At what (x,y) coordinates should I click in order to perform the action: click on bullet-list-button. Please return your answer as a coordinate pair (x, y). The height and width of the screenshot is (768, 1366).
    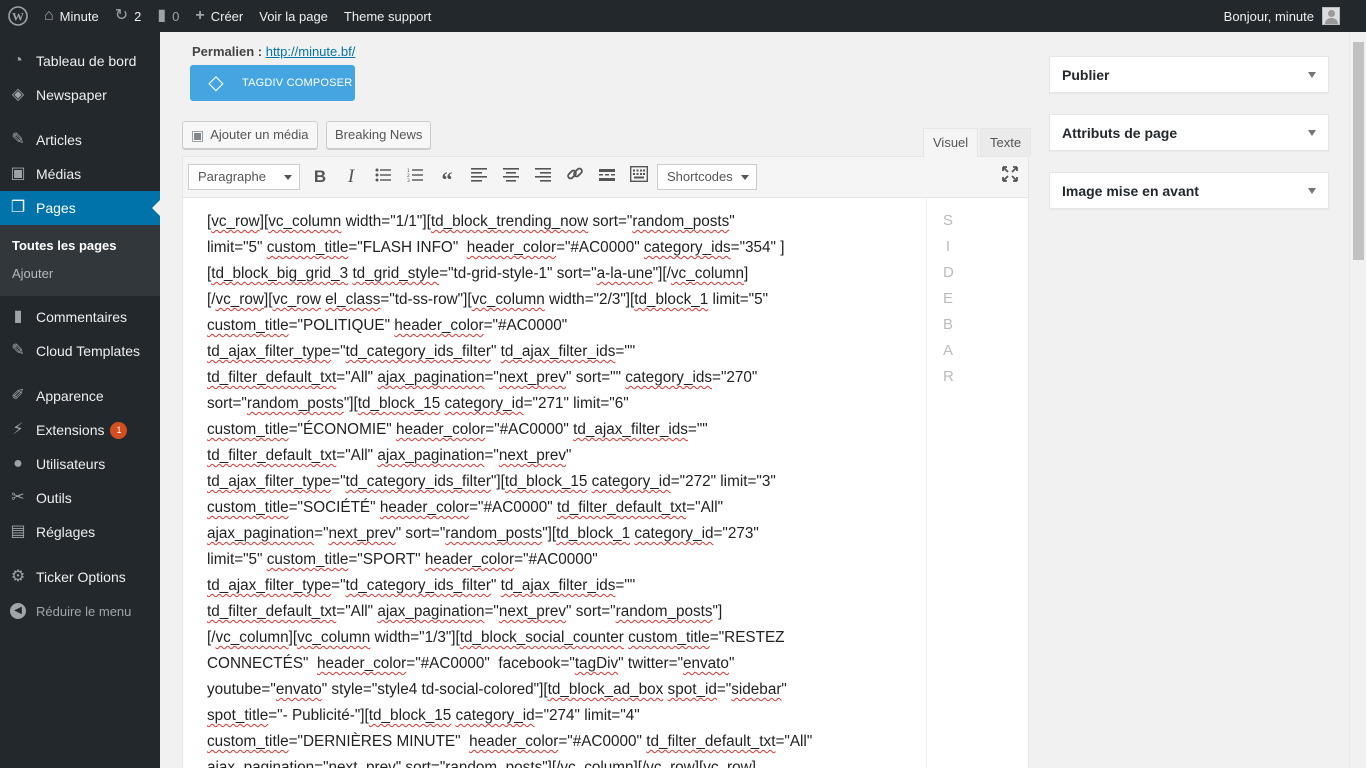
    Looking at the image, I should click on (383, 177).